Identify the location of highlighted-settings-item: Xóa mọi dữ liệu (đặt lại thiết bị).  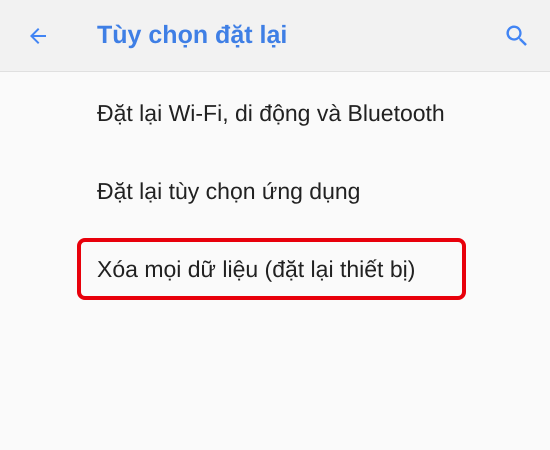
(271, 269).